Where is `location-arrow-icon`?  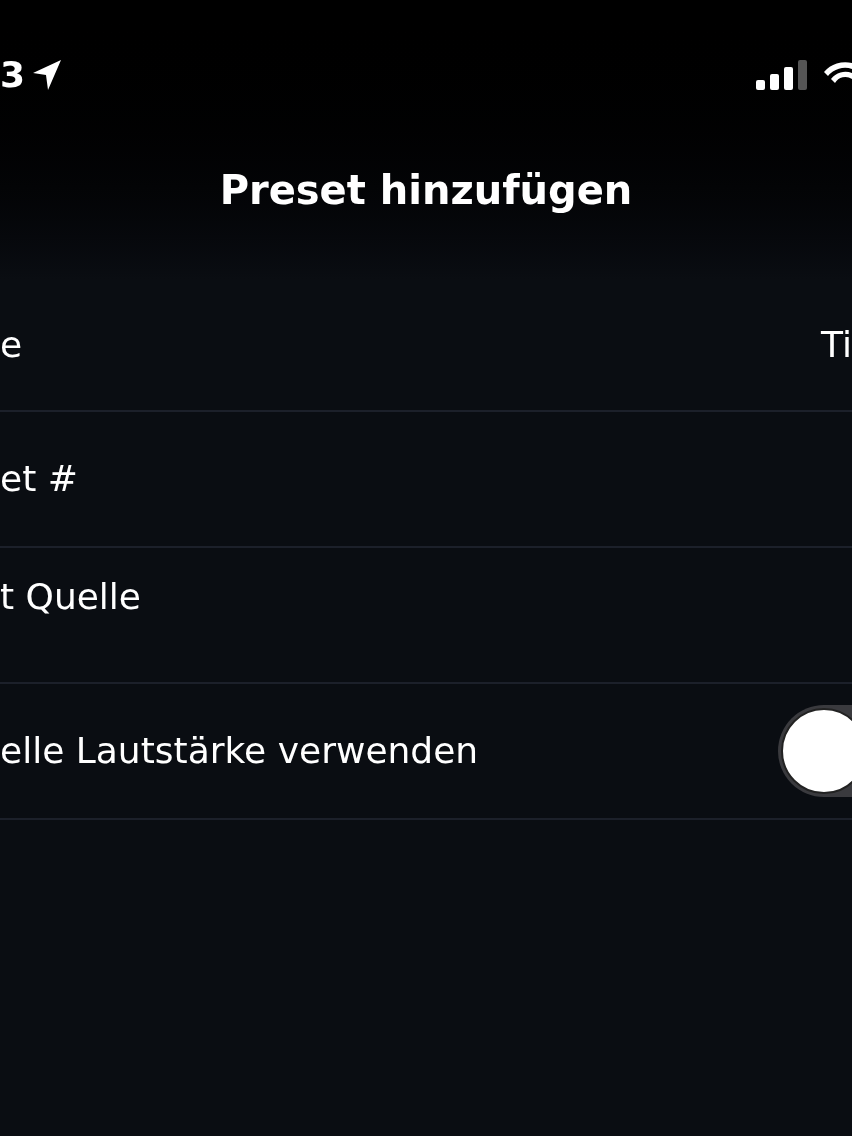
location-arrow-icon is located at coordinates (47, 75).